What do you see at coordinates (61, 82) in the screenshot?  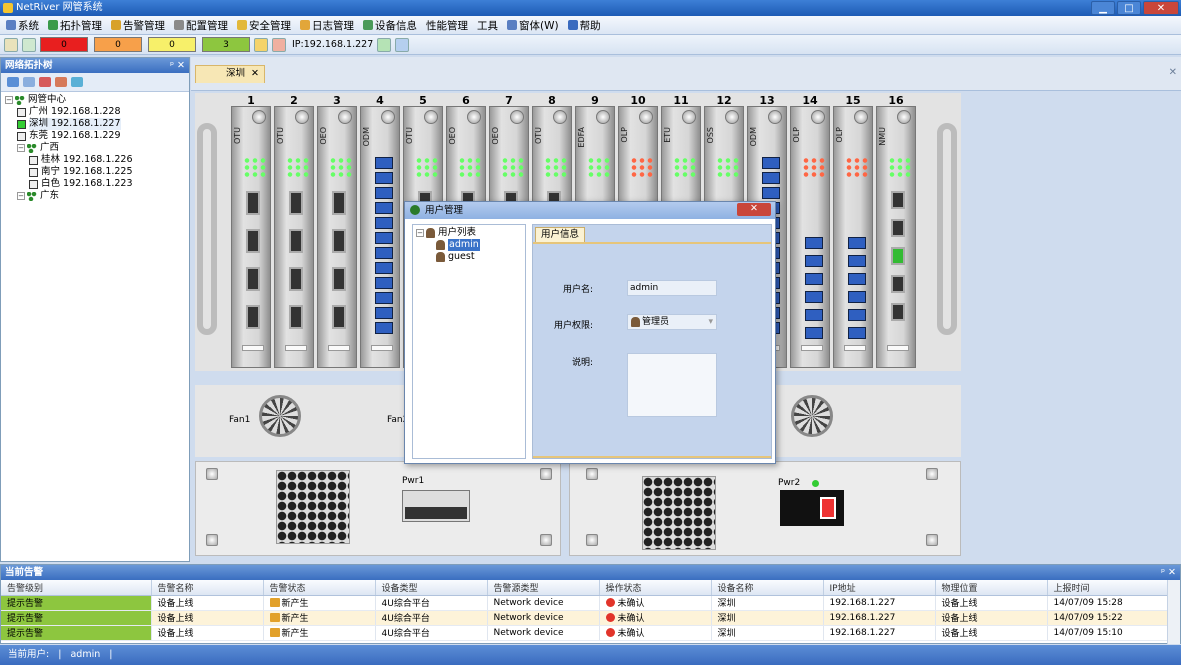 I see `unlink-icon` at bounding box center [61, 82].